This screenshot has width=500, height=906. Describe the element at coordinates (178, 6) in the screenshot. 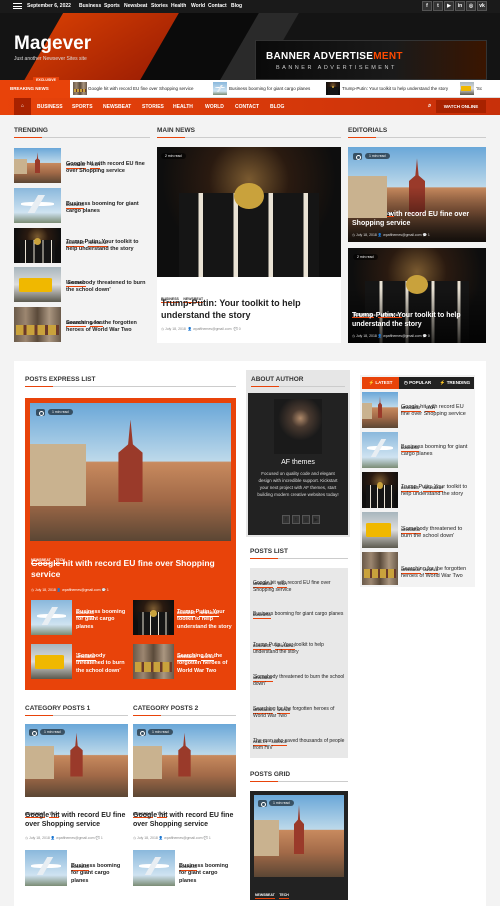

I see `top-link-health: Health` at that location.